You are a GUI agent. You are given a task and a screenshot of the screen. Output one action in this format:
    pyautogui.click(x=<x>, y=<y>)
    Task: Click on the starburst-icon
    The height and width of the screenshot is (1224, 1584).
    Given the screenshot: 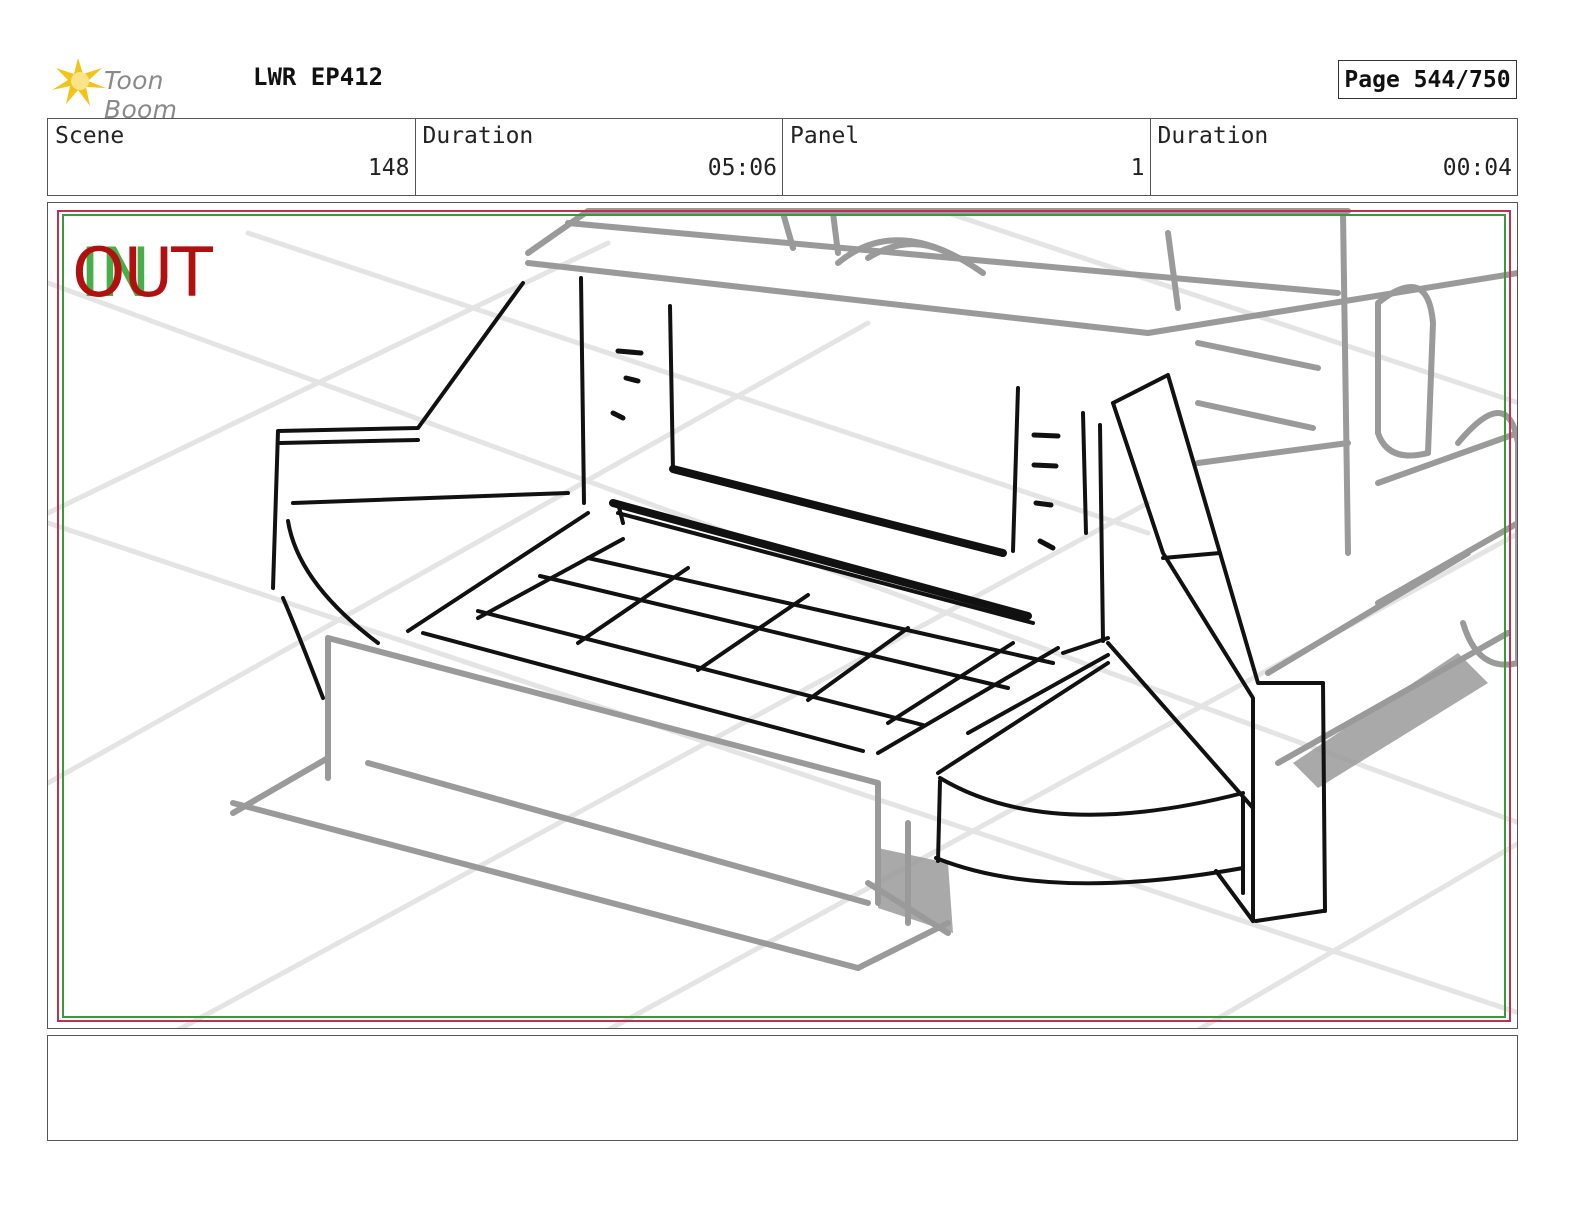 What is the action you would take?
    pyautogui.click(x=79, y=82)
    